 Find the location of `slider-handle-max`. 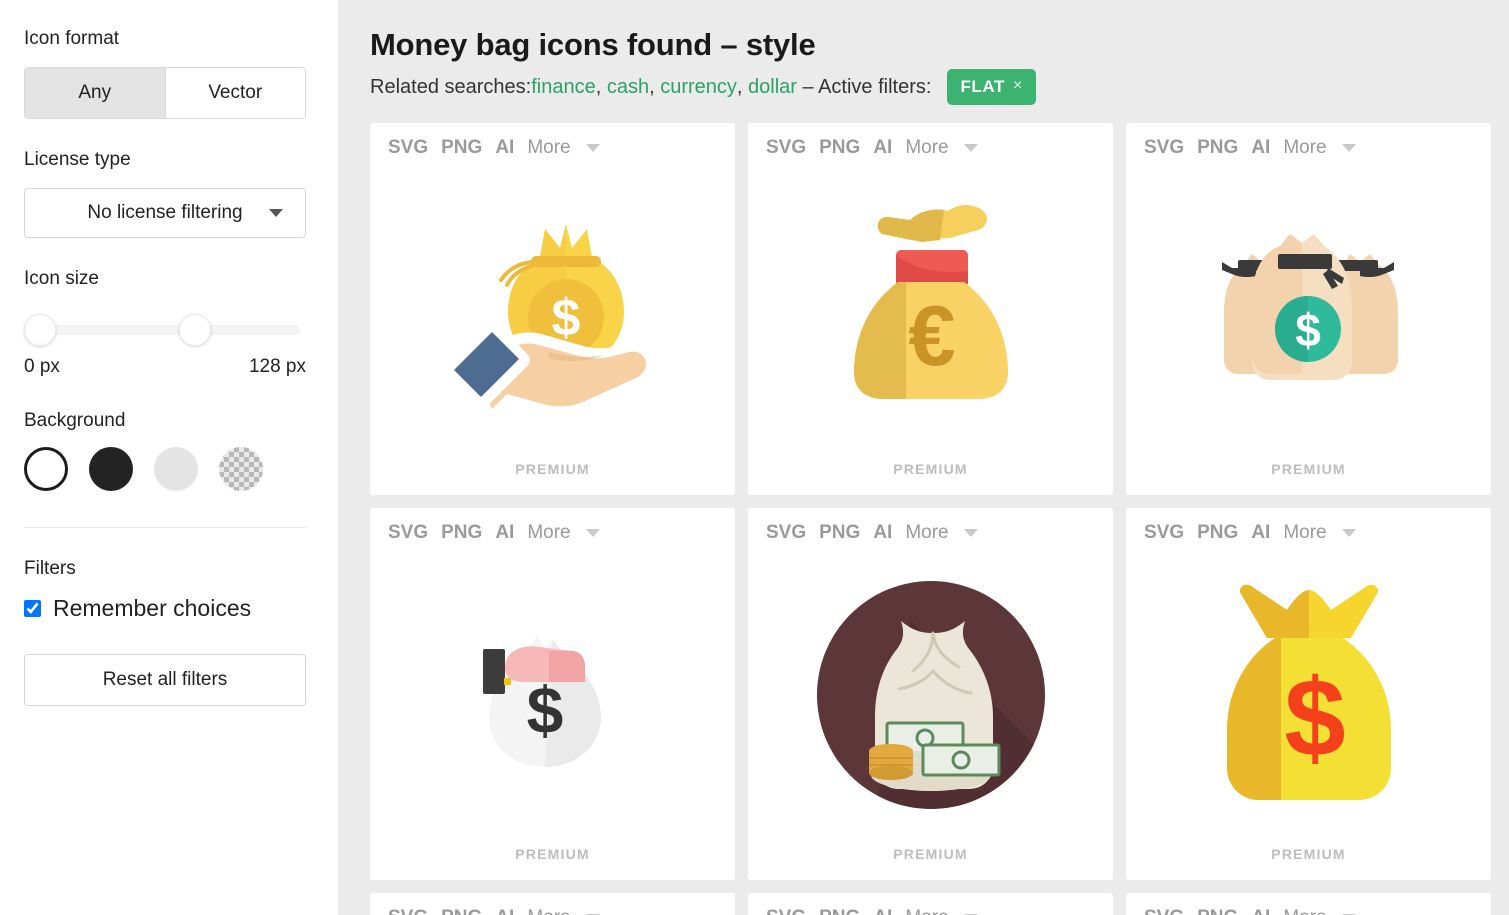

slider-handle-max is located at coordinates (195, 330).